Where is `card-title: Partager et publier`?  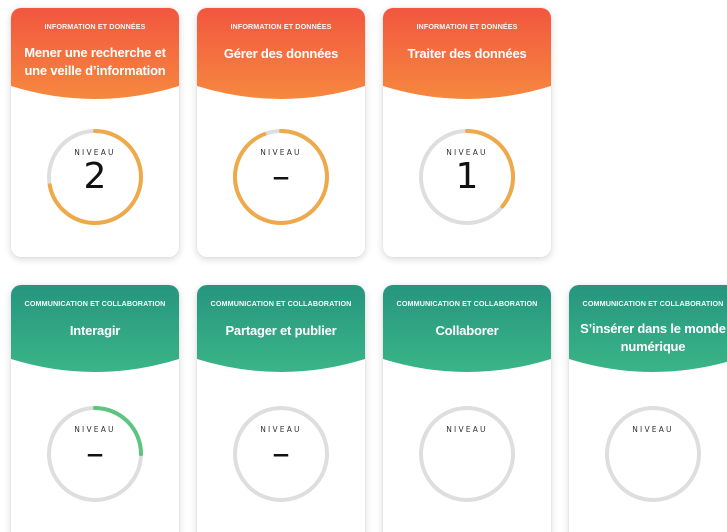
card-title: Partager et publier is located at coordinates (281, 330).